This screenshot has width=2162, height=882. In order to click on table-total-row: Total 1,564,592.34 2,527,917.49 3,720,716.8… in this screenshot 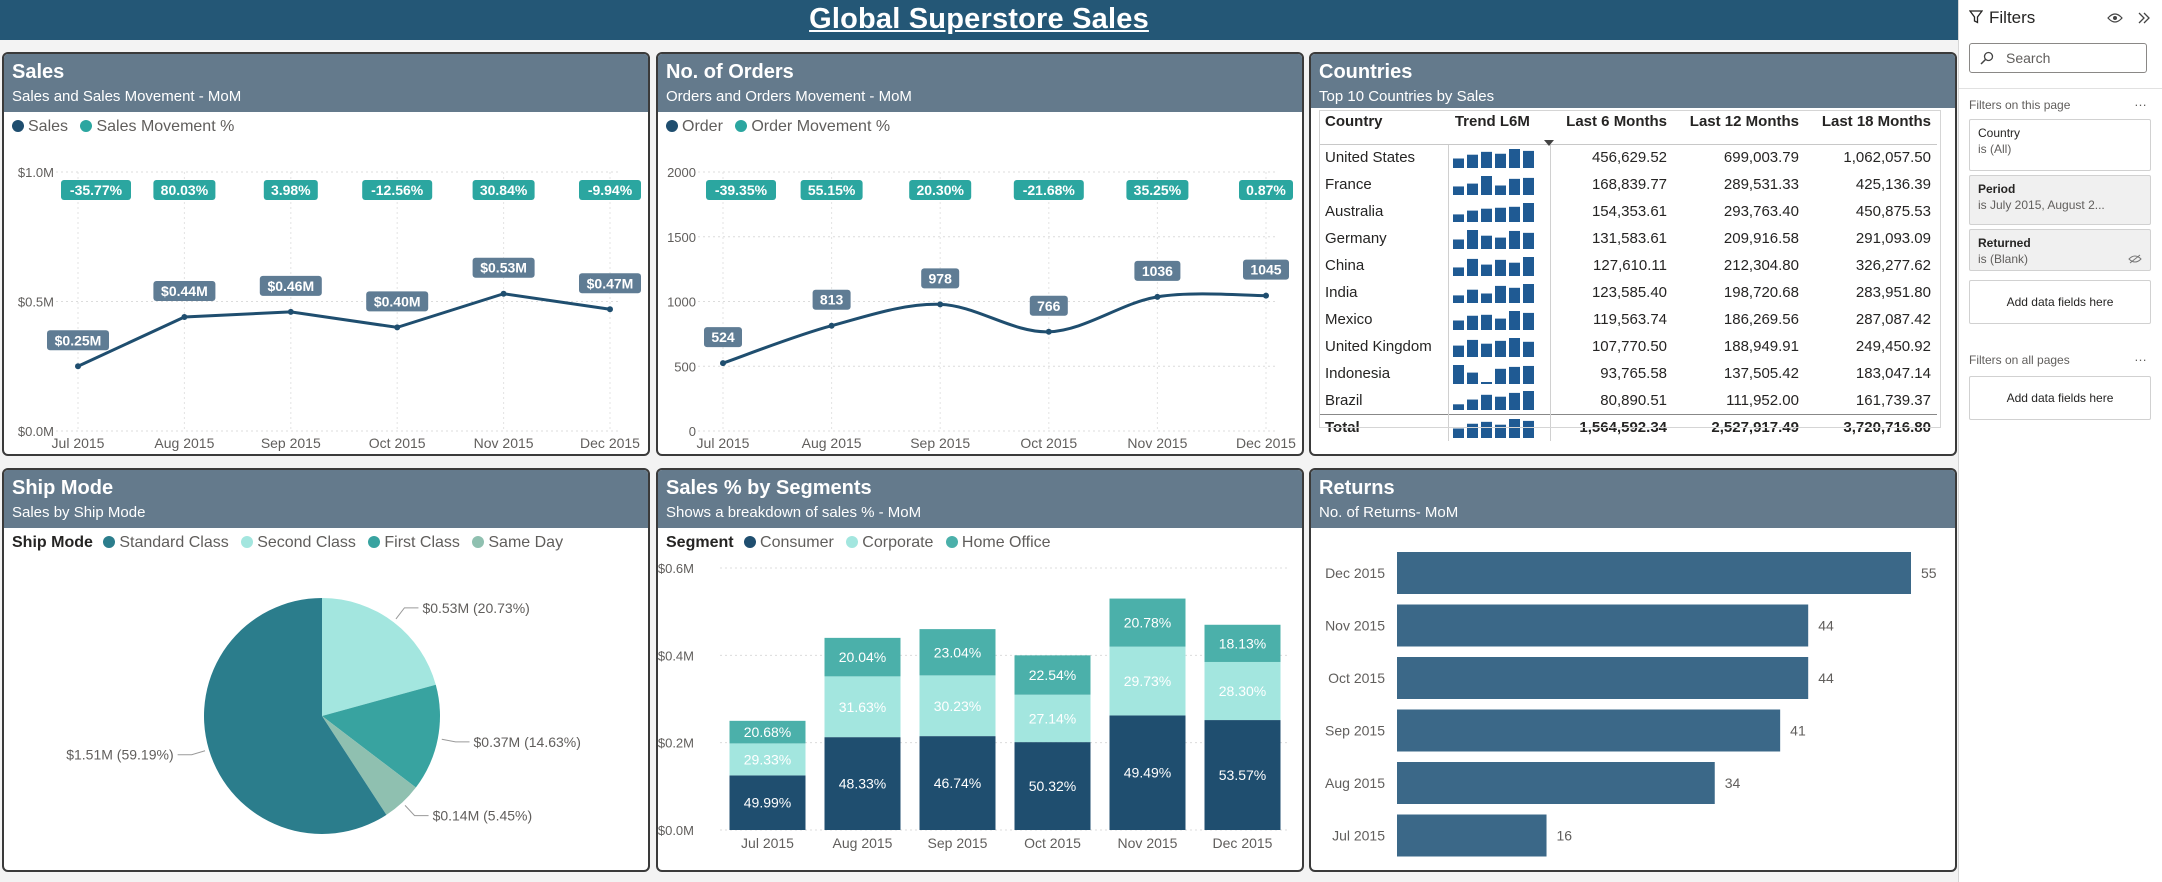, I will do `click(1628, 427)`.